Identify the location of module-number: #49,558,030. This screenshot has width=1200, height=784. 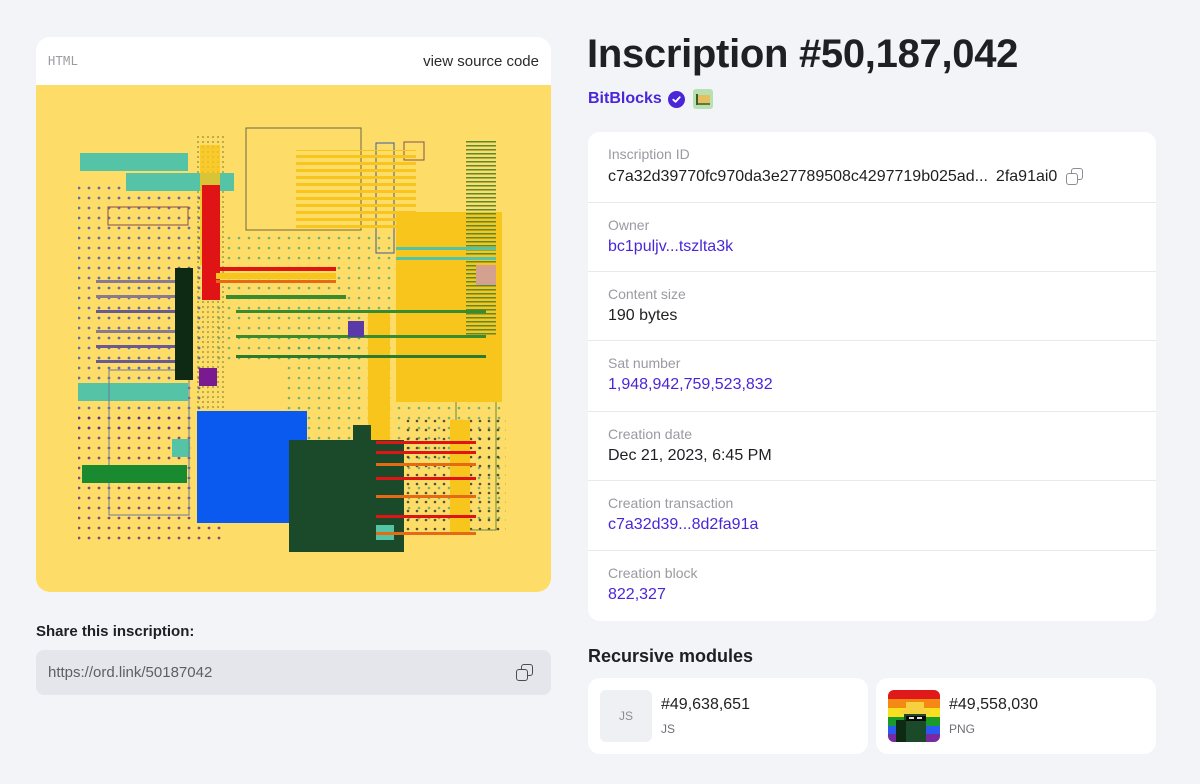
(993, 704).